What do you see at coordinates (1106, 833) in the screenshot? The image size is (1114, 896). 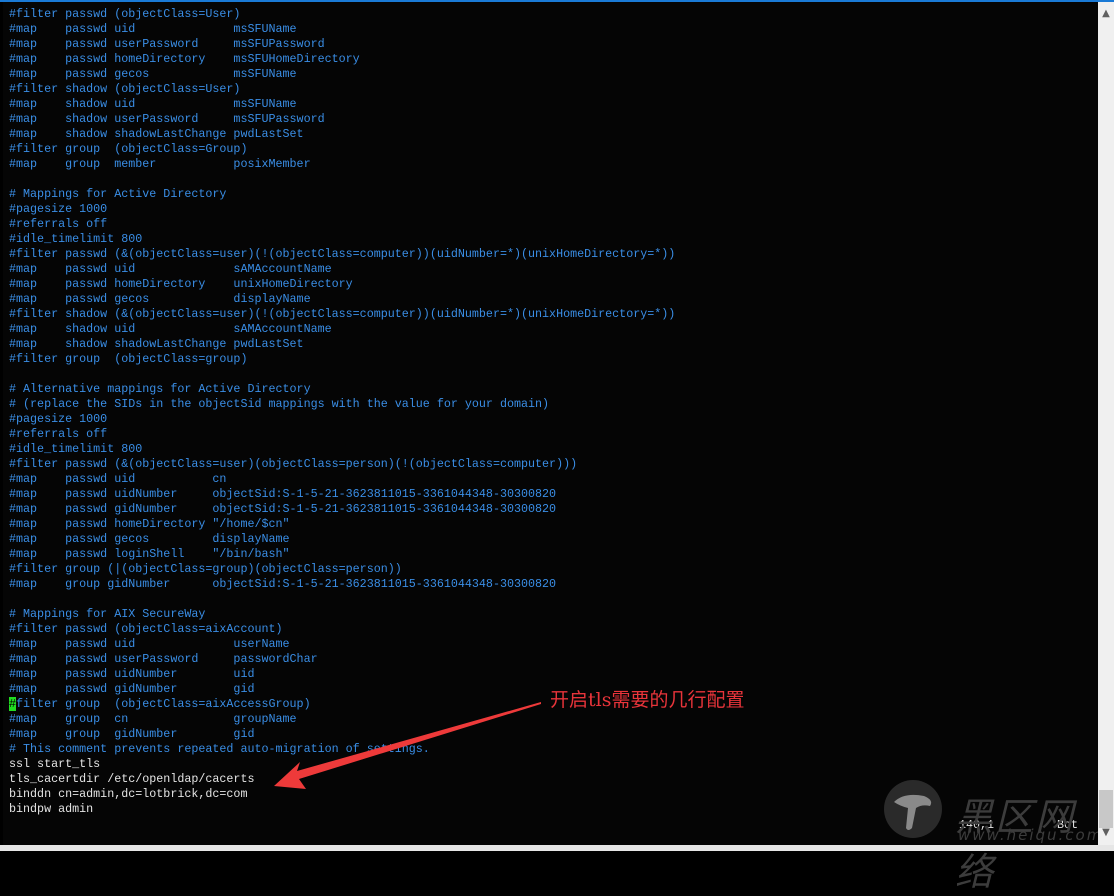 I see `chevron-down-icon: ▼` at bounding box center [1106, 833].